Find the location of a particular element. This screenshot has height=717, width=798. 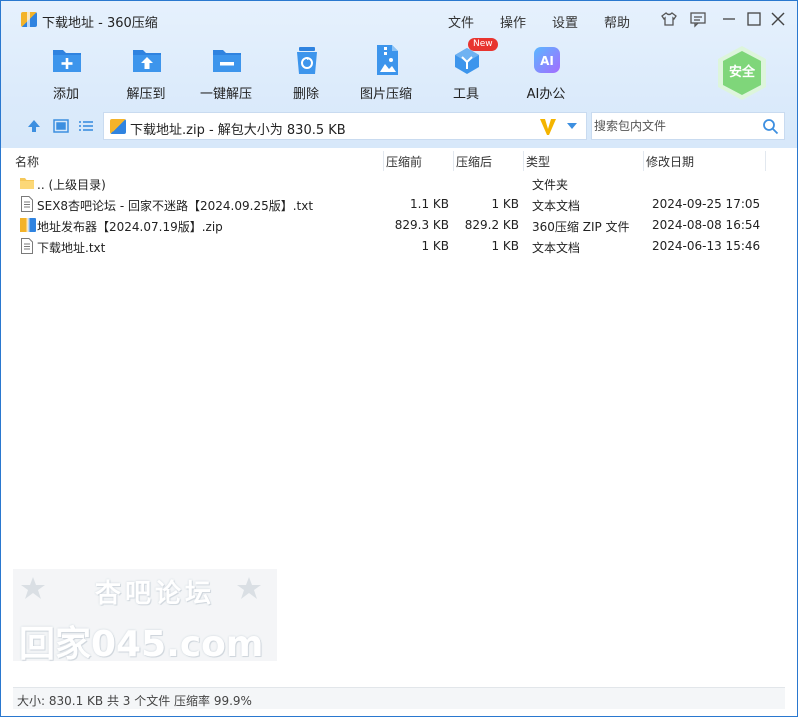

ai-office-icon: AI is located at coordinates (547, 60).